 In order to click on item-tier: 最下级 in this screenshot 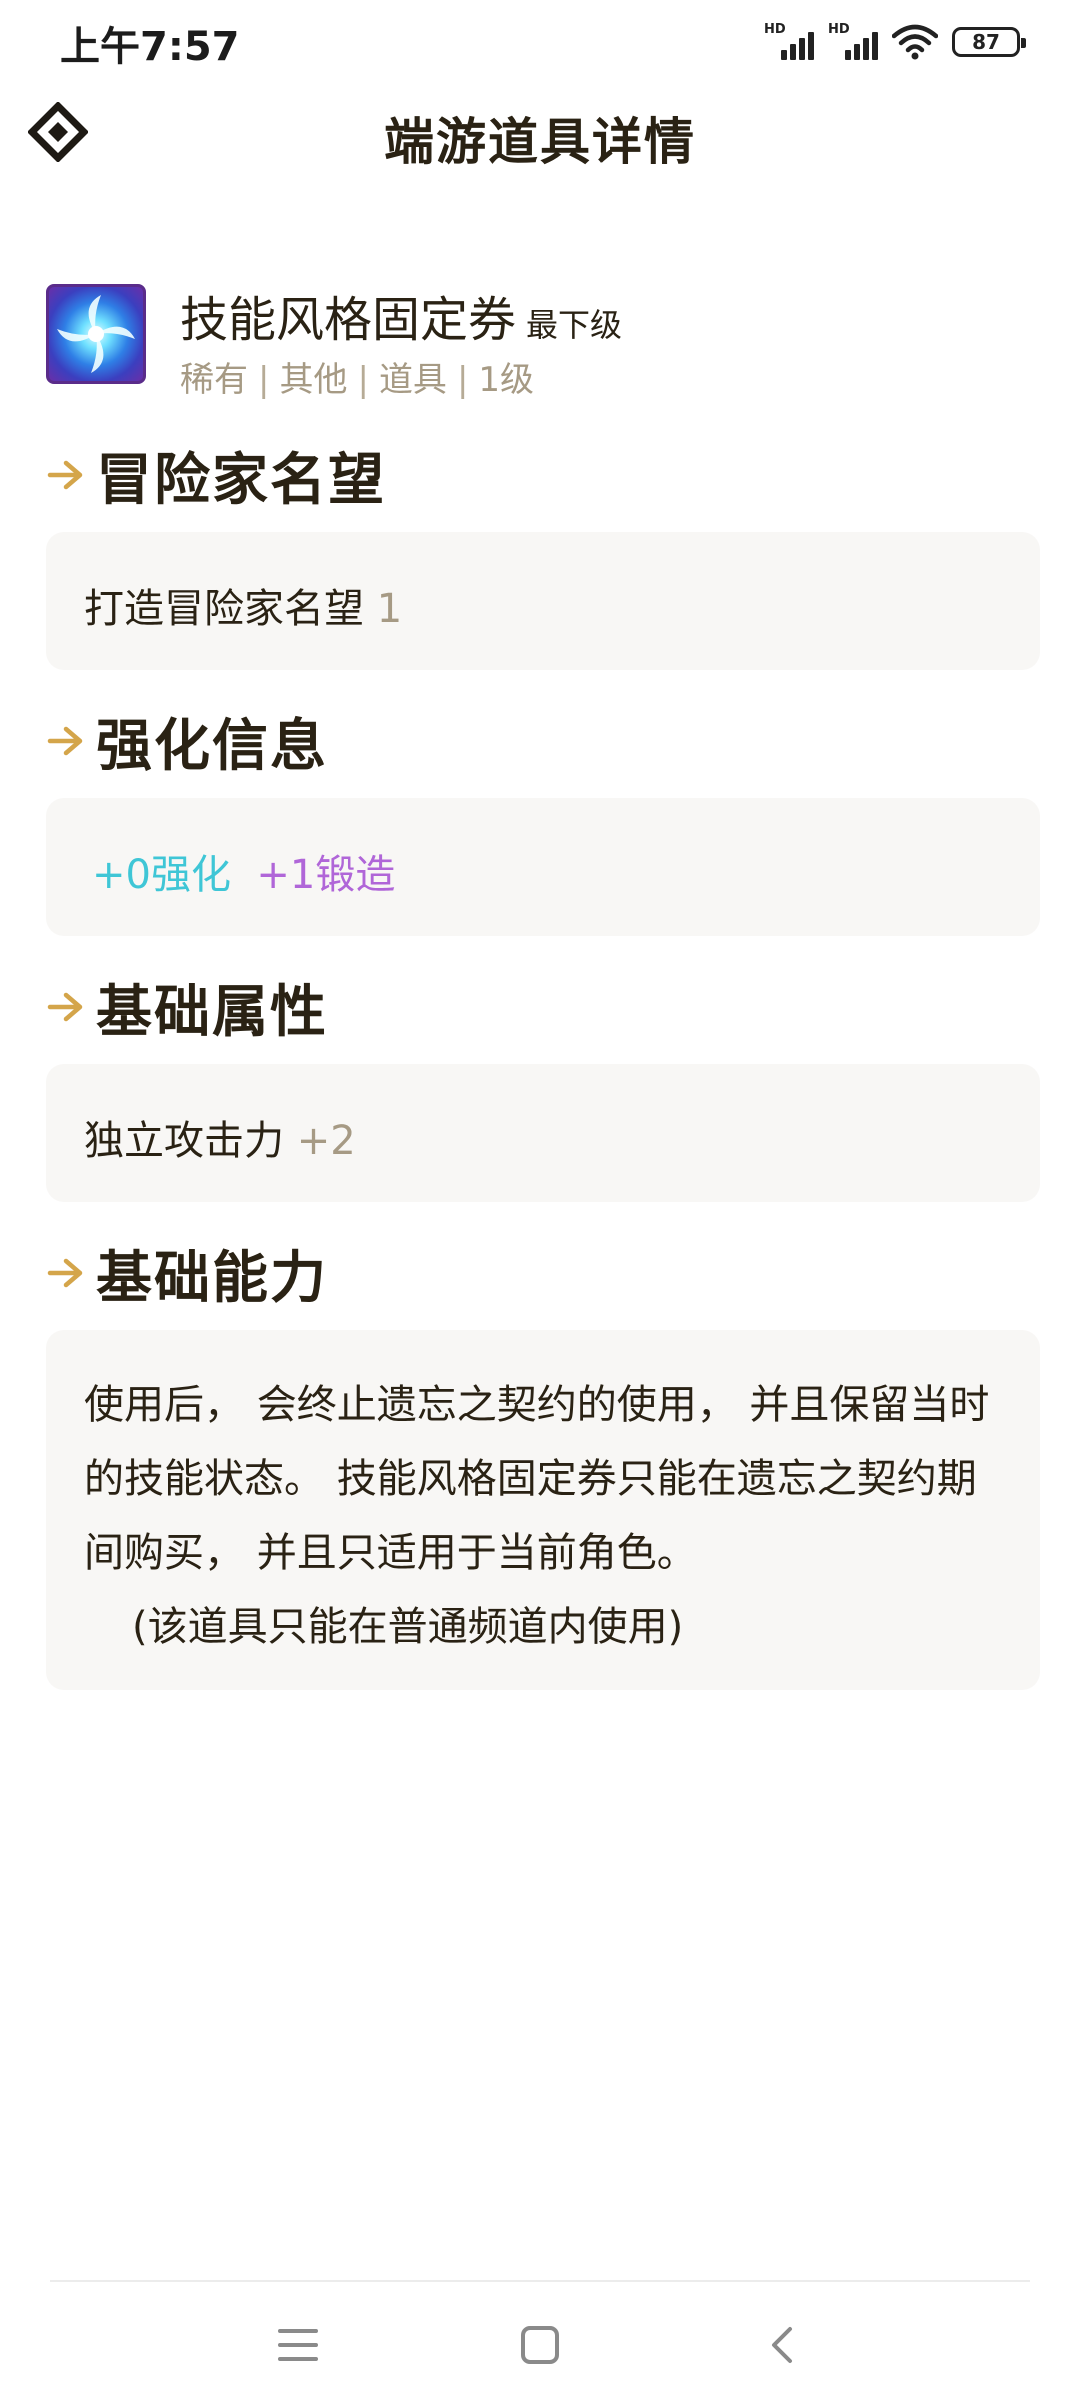, I will do `click(574, 325)`.